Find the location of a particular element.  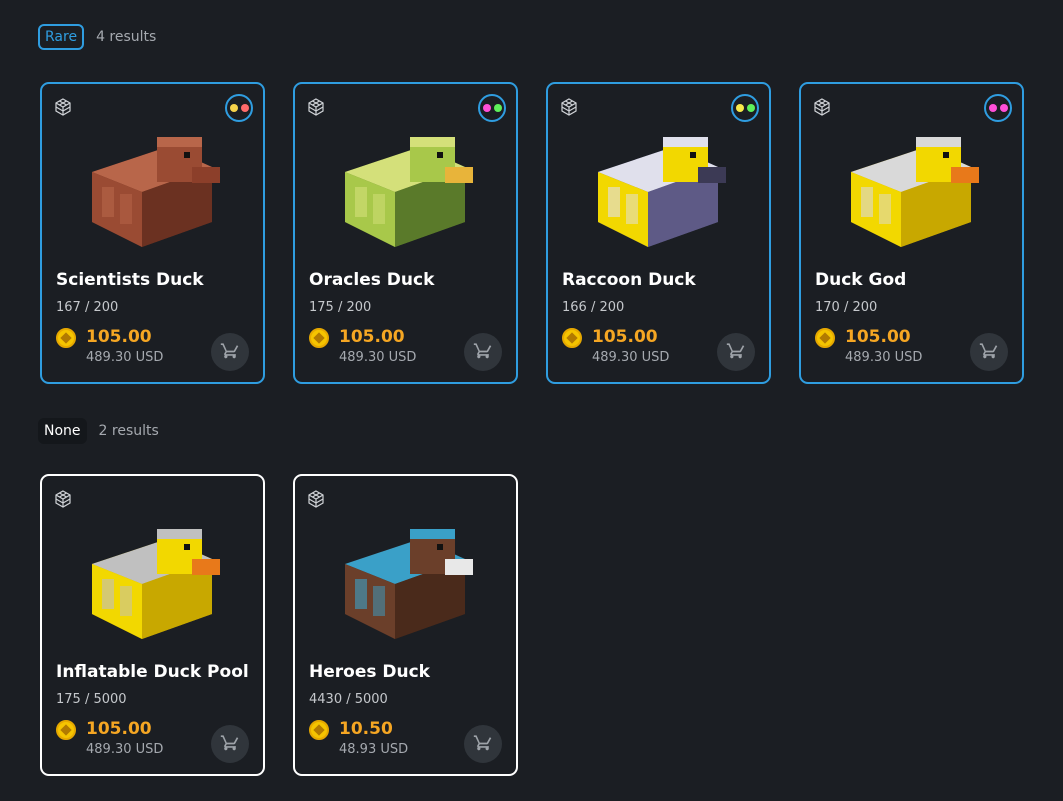

item-usd-price: 48.93 USD is located at coordinates (374, 749).